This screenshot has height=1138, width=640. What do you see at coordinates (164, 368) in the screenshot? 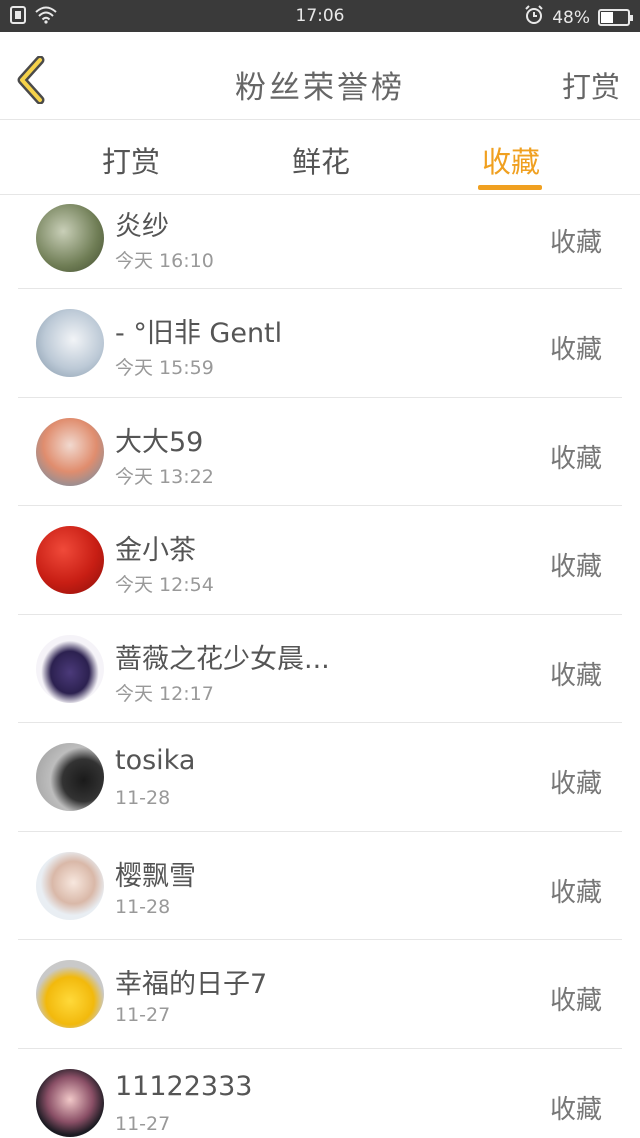
I see `timestamp: 今天 15:59` at bounding box center [164, 368].